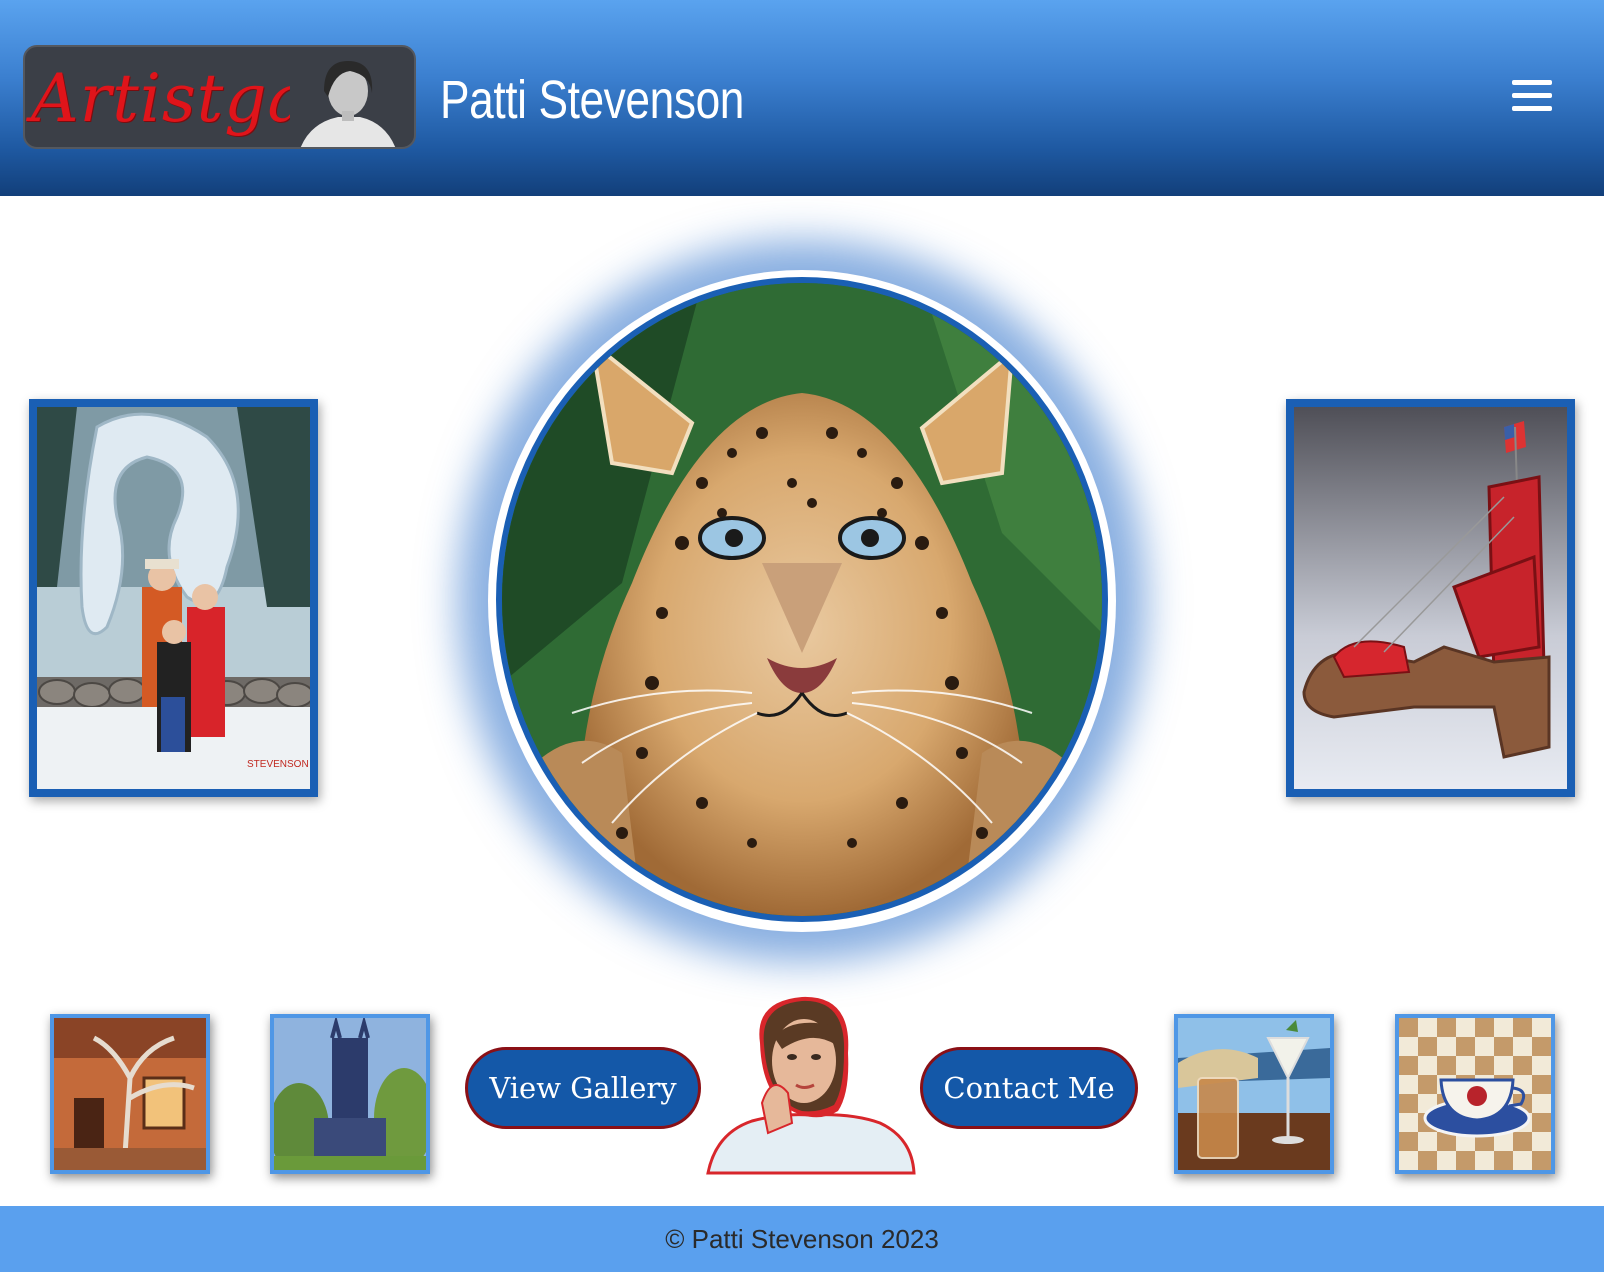 The height and width of the screenshot is (1272, 1604). I want to click on thumbnail-courtyard-tree, so click(130, 1094).